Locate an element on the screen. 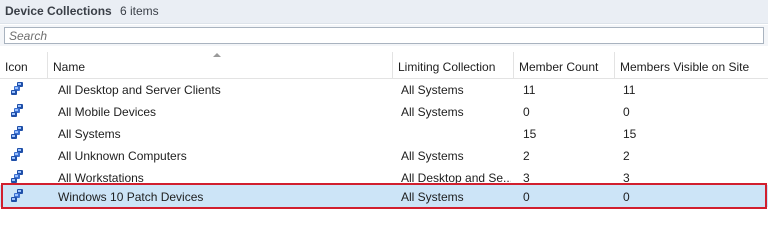 This screenshot has width=768, height=247. table-row: All Mobile Devices All Systems 0 0 is located at coordinates (384, 111).